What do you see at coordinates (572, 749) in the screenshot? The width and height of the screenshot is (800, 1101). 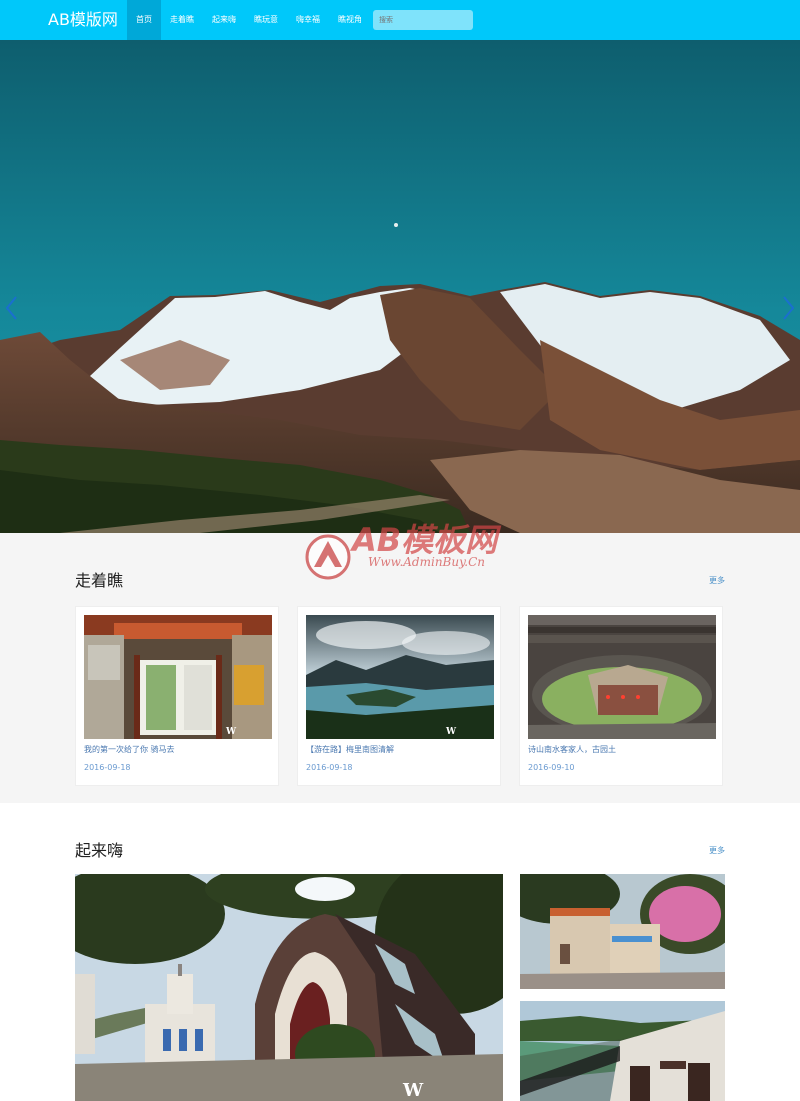 I see `article-card-3-title: 诗山南水客家人，古园土` at bounding box center [572, 749].